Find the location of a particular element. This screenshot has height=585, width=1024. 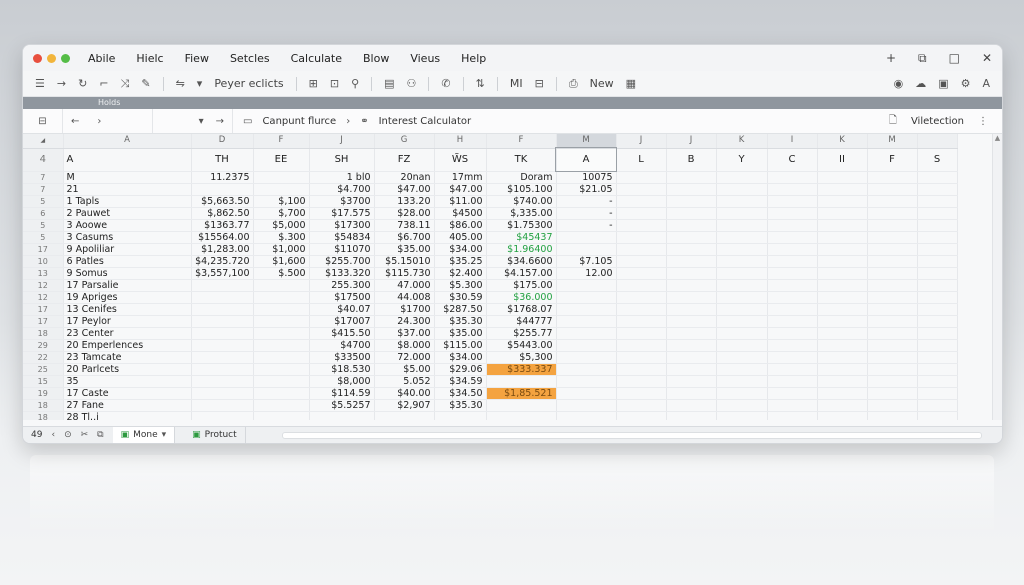

cell: 11.2375 is located at coordinates (222, 177).